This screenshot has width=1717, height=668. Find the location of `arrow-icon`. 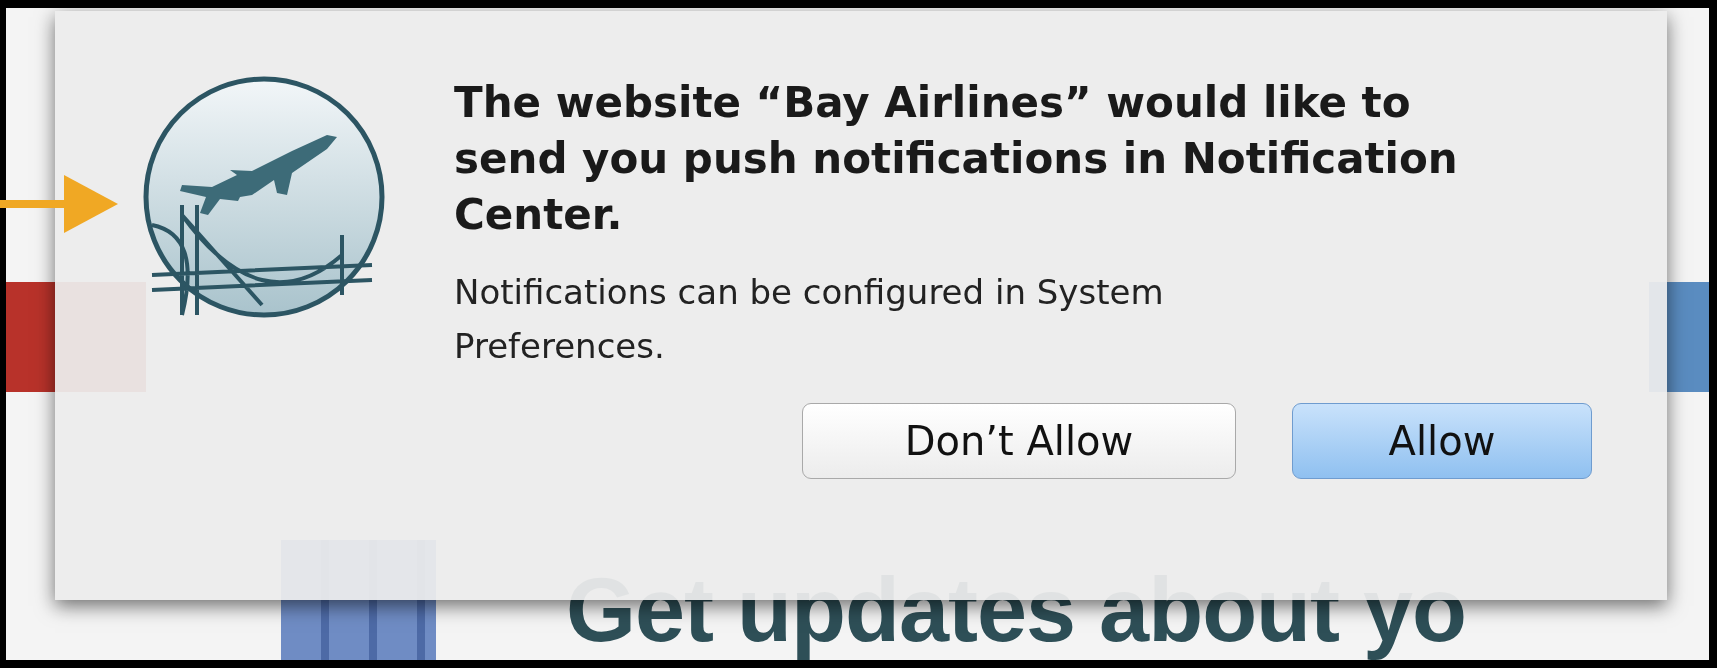

arrow-icon is located at coordinates (59, 204).